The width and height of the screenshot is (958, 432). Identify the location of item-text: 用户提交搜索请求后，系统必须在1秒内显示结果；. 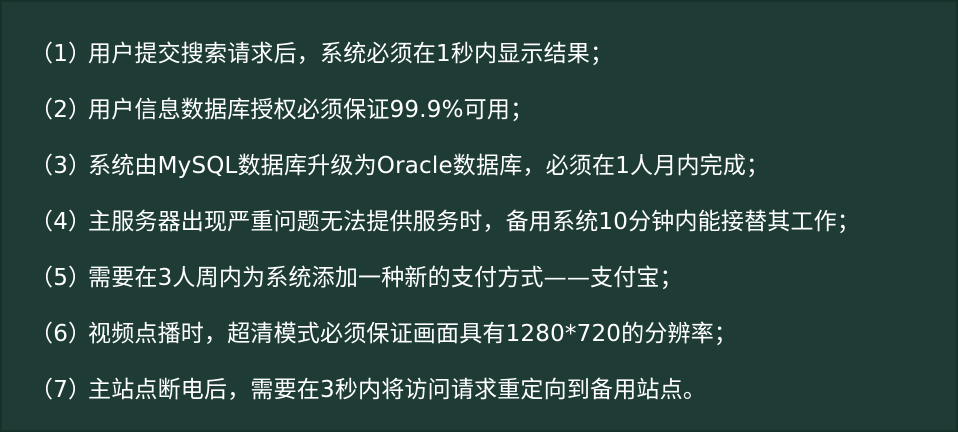
(351, 54).